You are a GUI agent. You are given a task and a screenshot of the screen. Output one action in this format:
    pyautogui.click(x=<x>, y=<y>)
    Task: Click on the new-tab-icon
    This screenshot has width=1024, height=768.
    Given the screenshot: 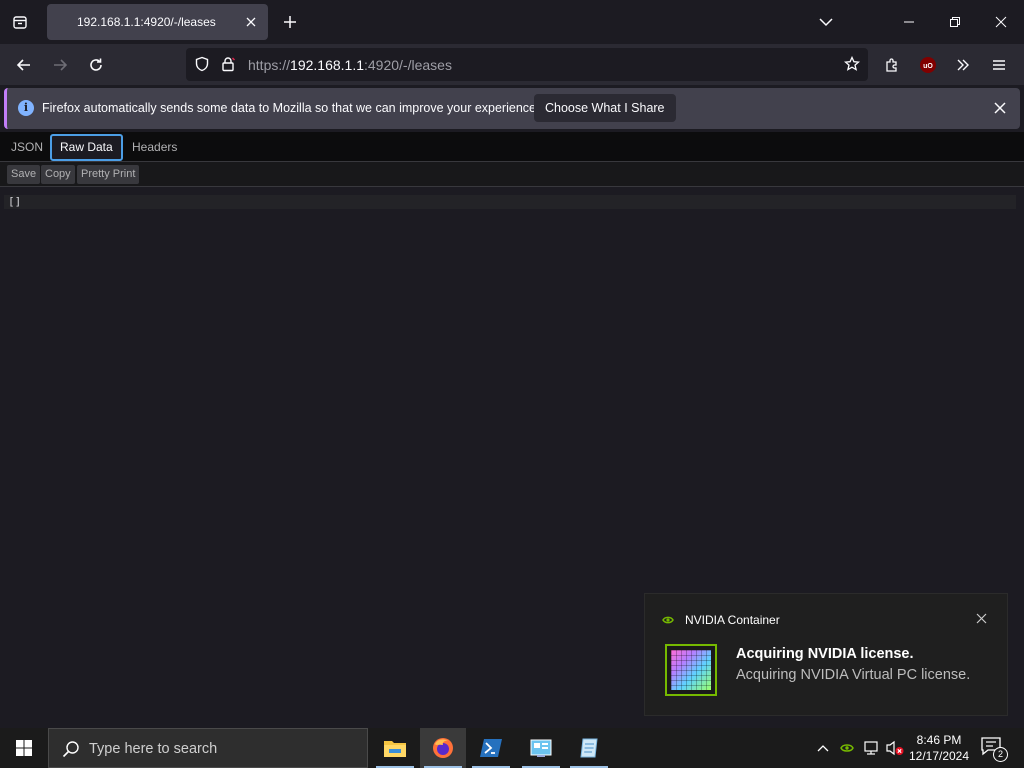 What is the action you would take?
    pyautogui.click(x=290, y=22)
    